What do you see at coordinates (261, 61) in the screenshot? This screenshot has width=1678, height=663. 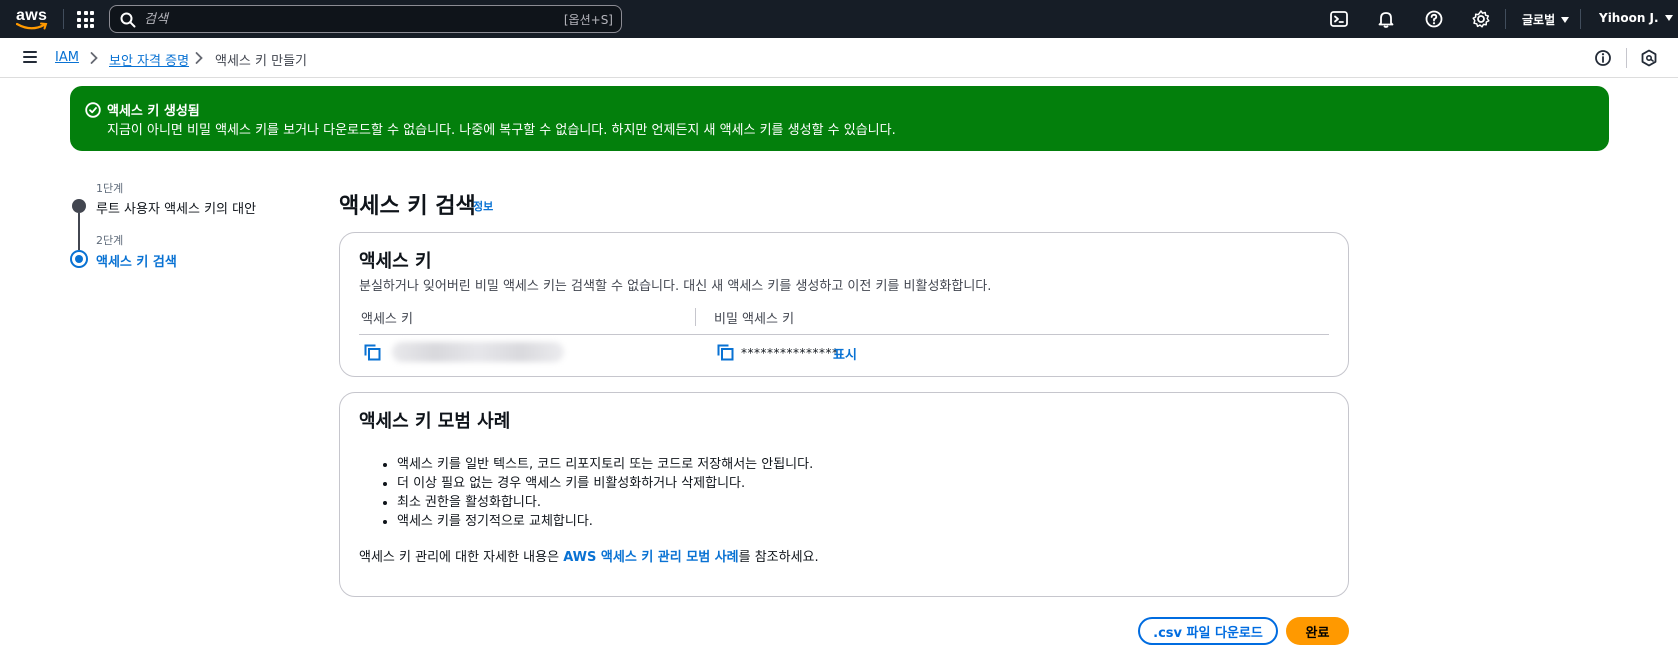 I see `breadcrumb-create-access-key: 액세스 키 만들기` at bounding box center [261, 61].